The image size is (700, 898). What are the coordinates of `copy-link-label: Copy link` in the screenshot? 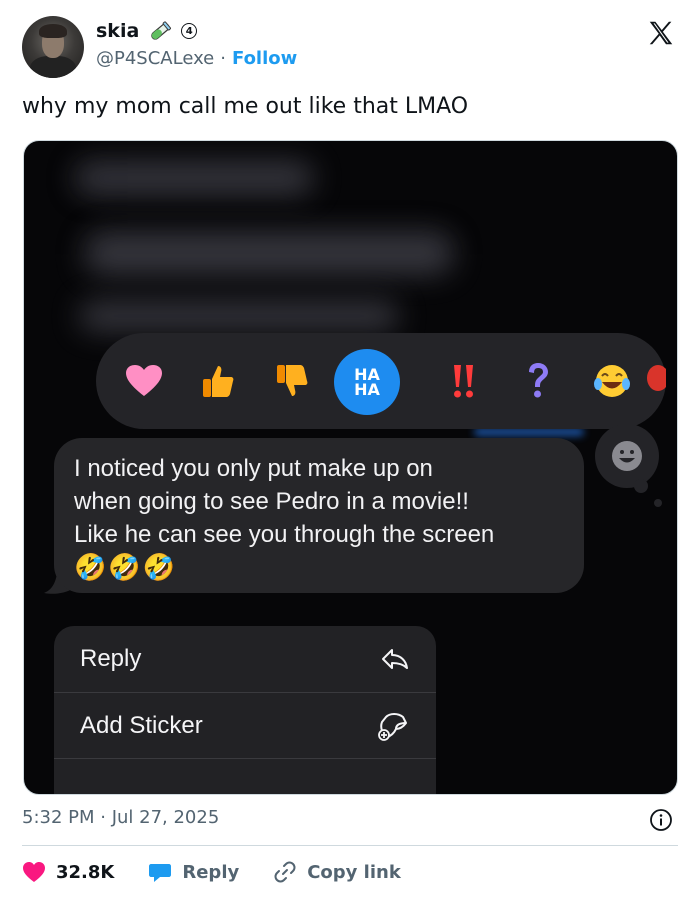 It's located at (354, 872).